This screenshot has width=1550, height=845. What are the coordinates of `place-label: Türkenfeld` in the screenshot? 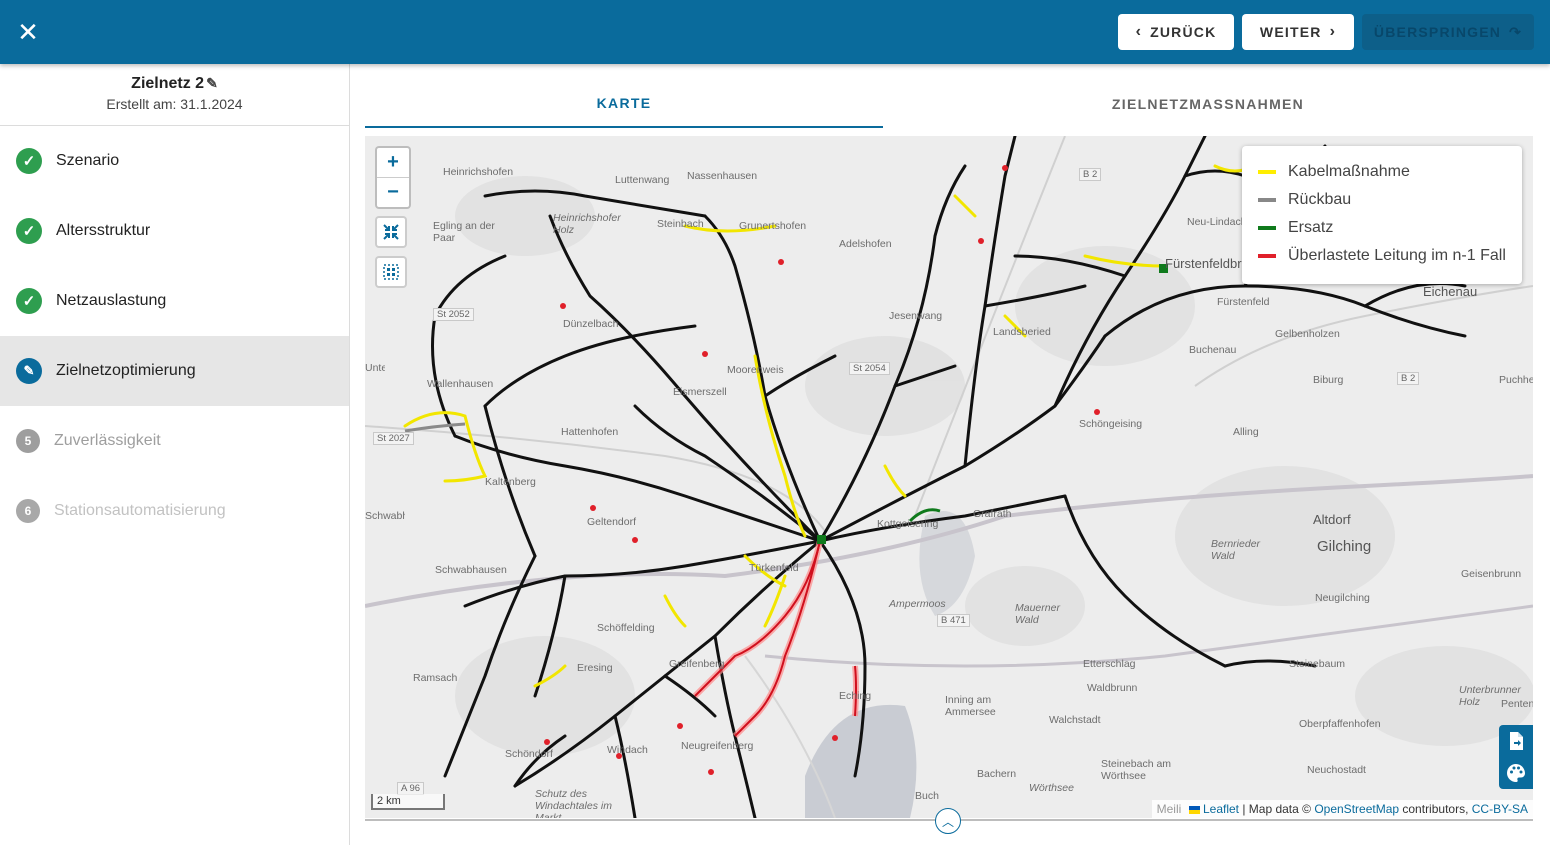 It's located at (774, 568).